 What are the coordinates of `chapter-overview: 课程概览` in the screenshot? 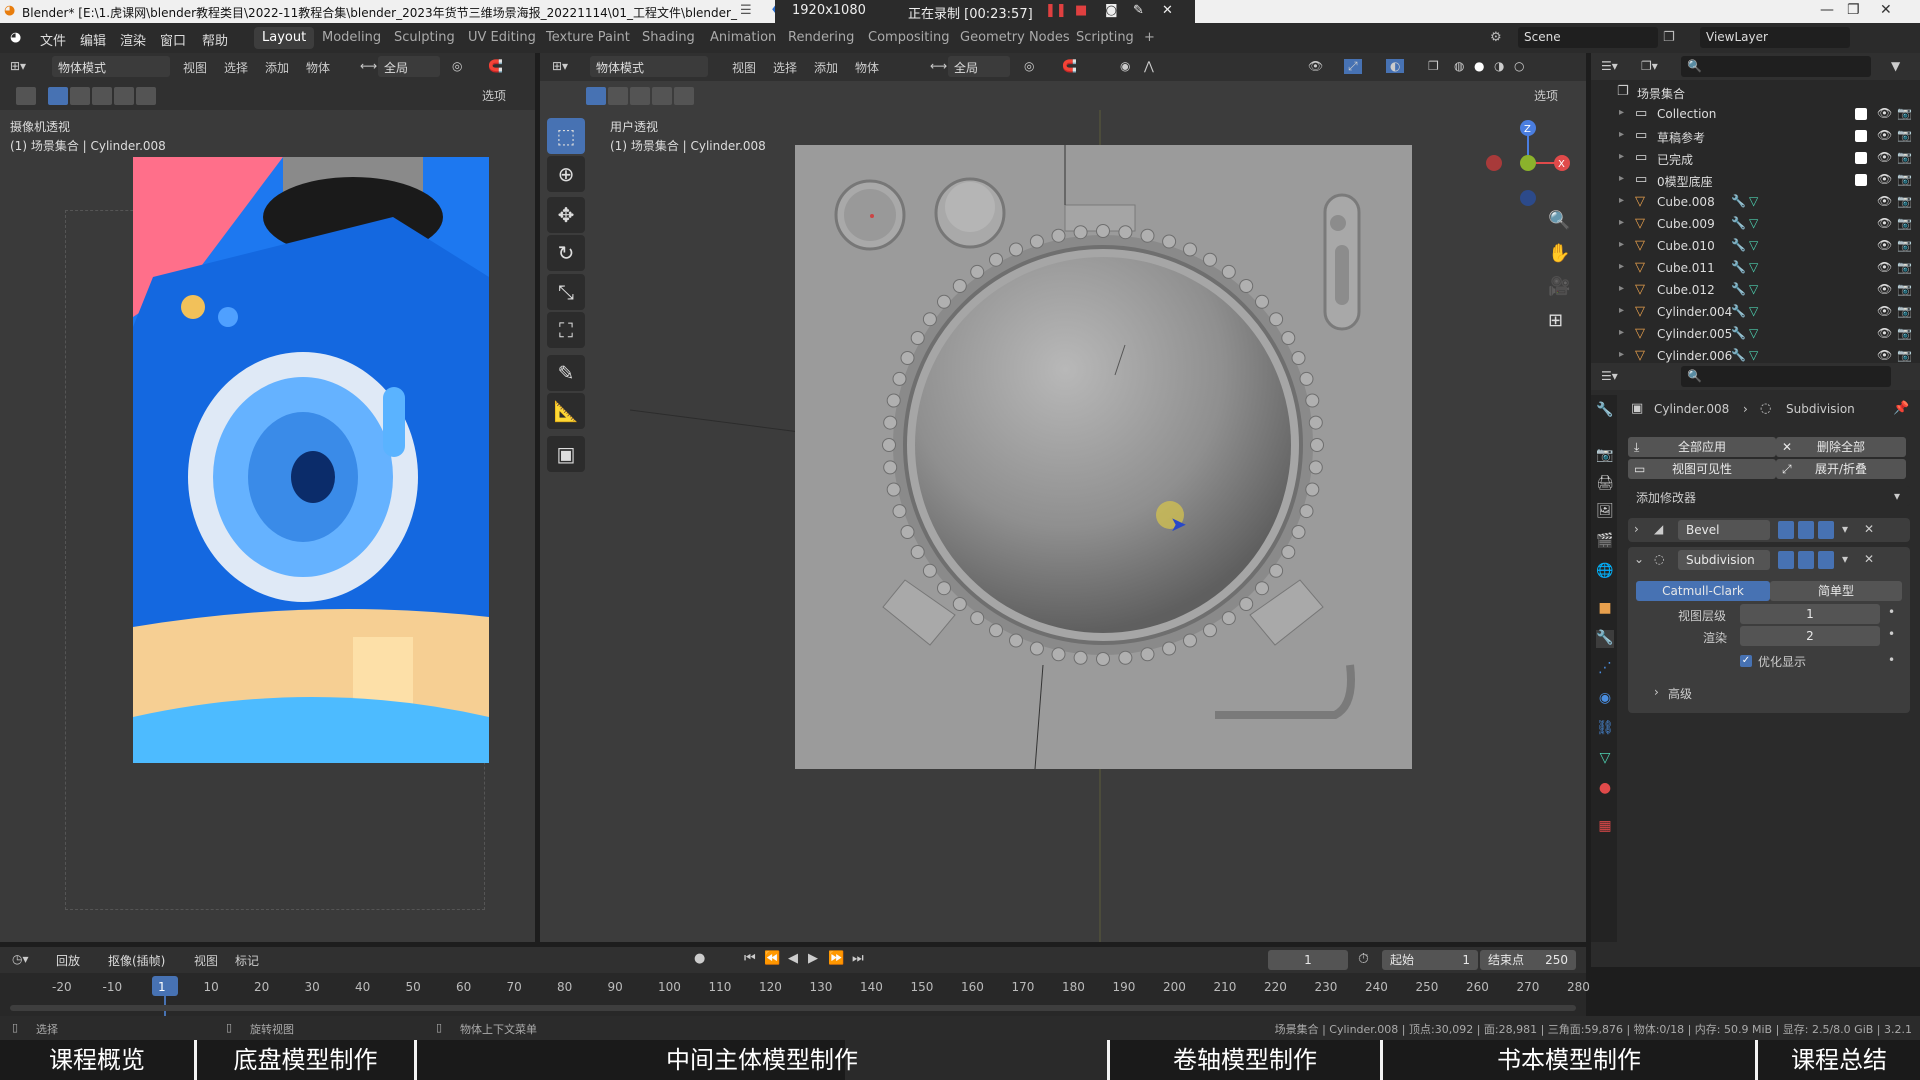 It's located at (97, 1060).